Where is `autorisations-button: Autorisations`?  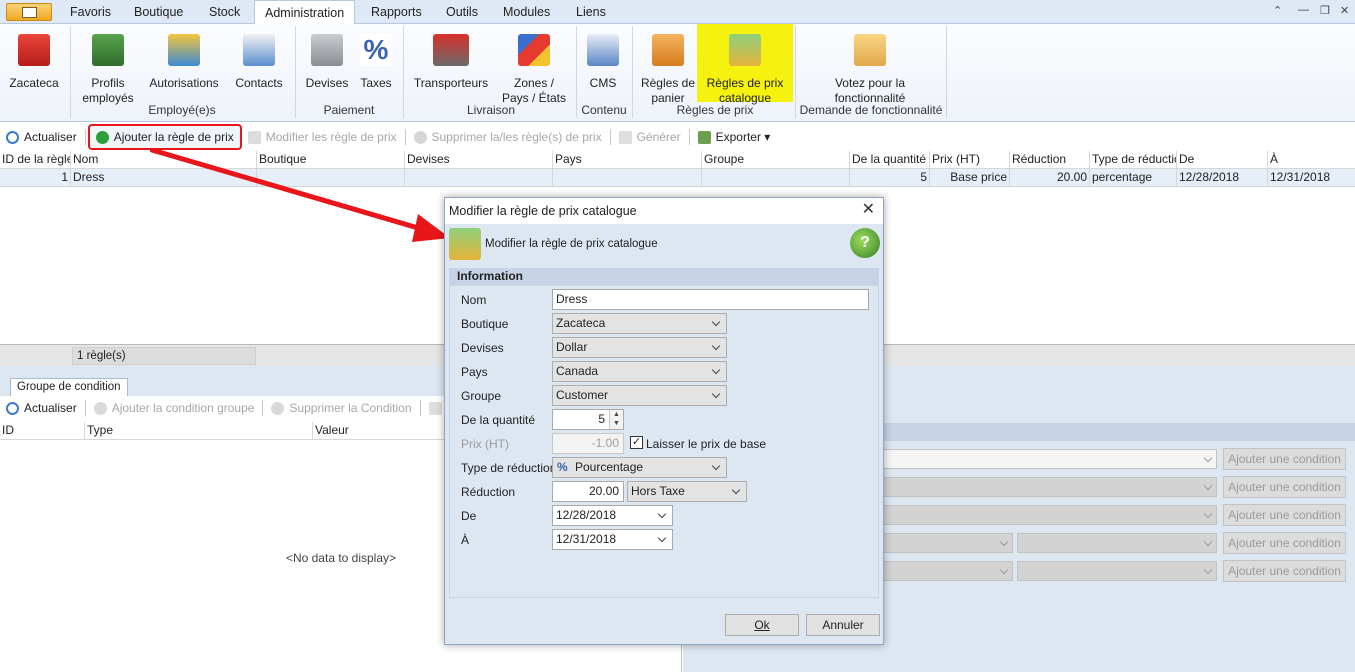
autorisations-button: Autorisations is located at coordinates (184, 59).